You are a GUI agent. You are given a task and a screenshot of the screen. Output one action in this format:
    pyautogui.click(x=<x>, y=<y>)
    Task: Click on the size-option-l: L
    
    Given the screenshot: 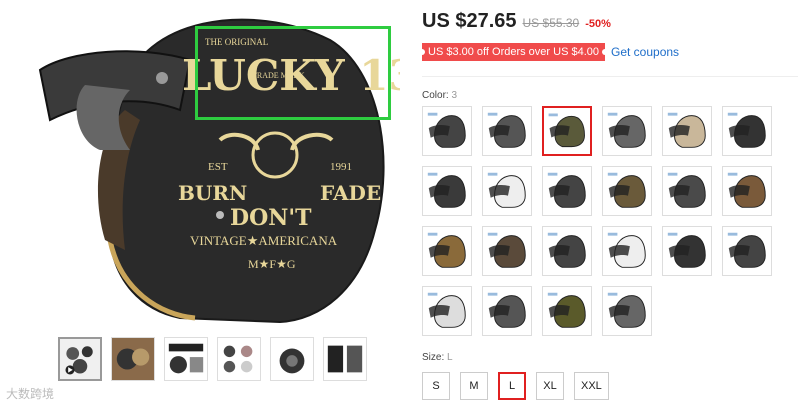 What is the action you would take?
    pyautogui.click(x=512, y=386)
    